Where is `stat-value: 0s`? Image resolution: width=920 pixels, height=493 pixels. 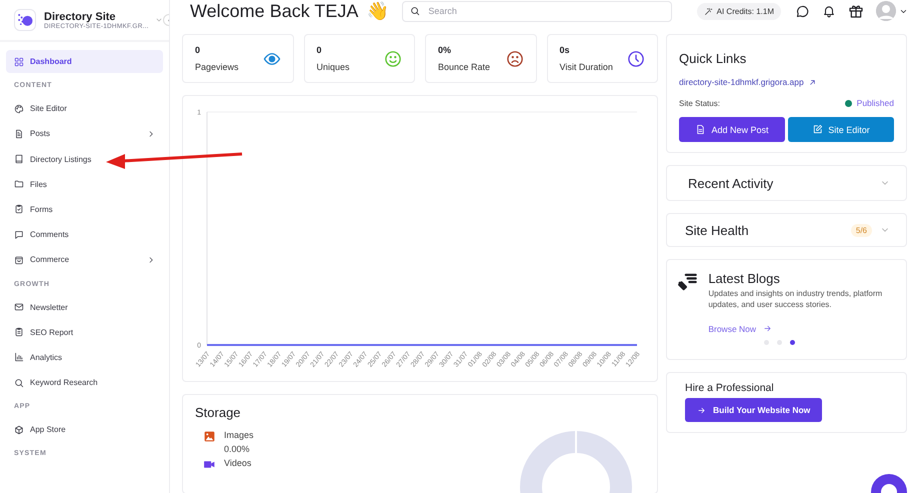 stat-value: 0s is located at coordinates (565, 50).